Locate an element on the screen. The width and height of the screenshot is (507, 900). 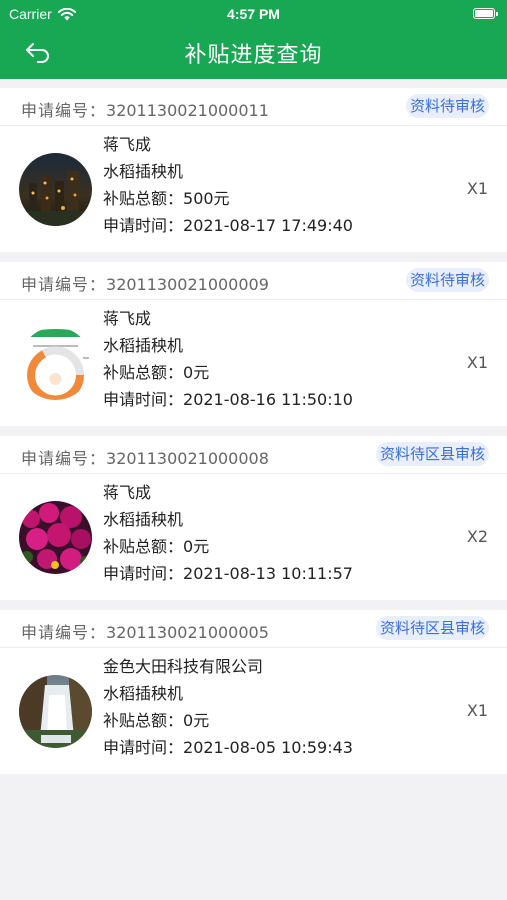
card-header: 申请编号：3201130021000009 资料待审核 is located at coordinates (253, 281).